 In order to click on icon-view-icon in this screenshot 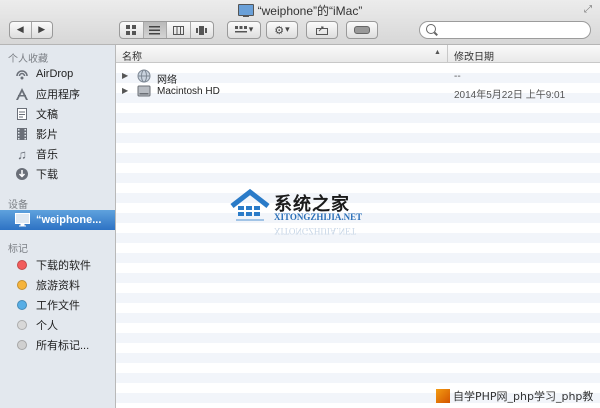, I will do `click(131, 30)`.